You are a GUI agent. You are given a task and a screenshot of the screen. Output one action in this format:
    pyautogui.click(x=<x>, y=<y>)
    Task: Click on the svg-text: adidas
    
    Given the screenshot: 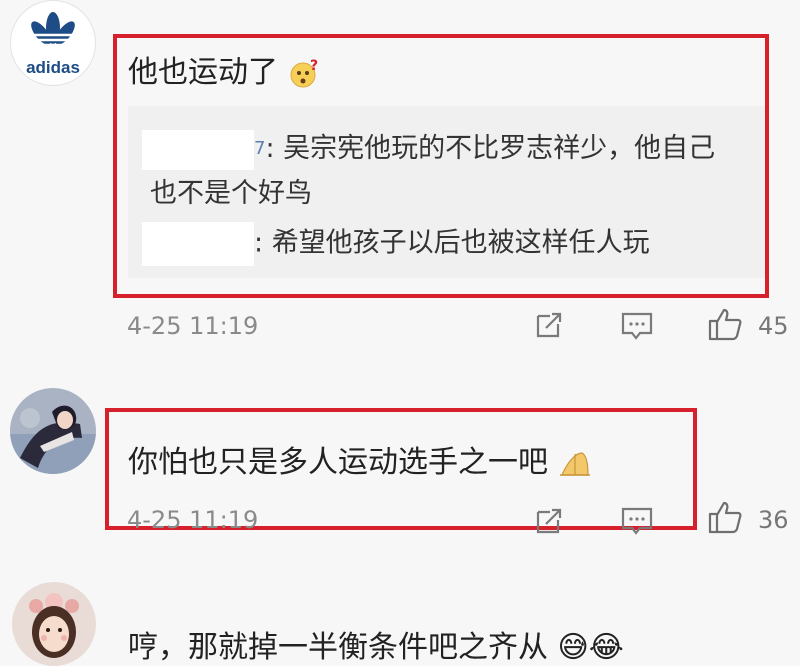 What is the action you would take?
    pyautogui.click(x=53, y=67)
    